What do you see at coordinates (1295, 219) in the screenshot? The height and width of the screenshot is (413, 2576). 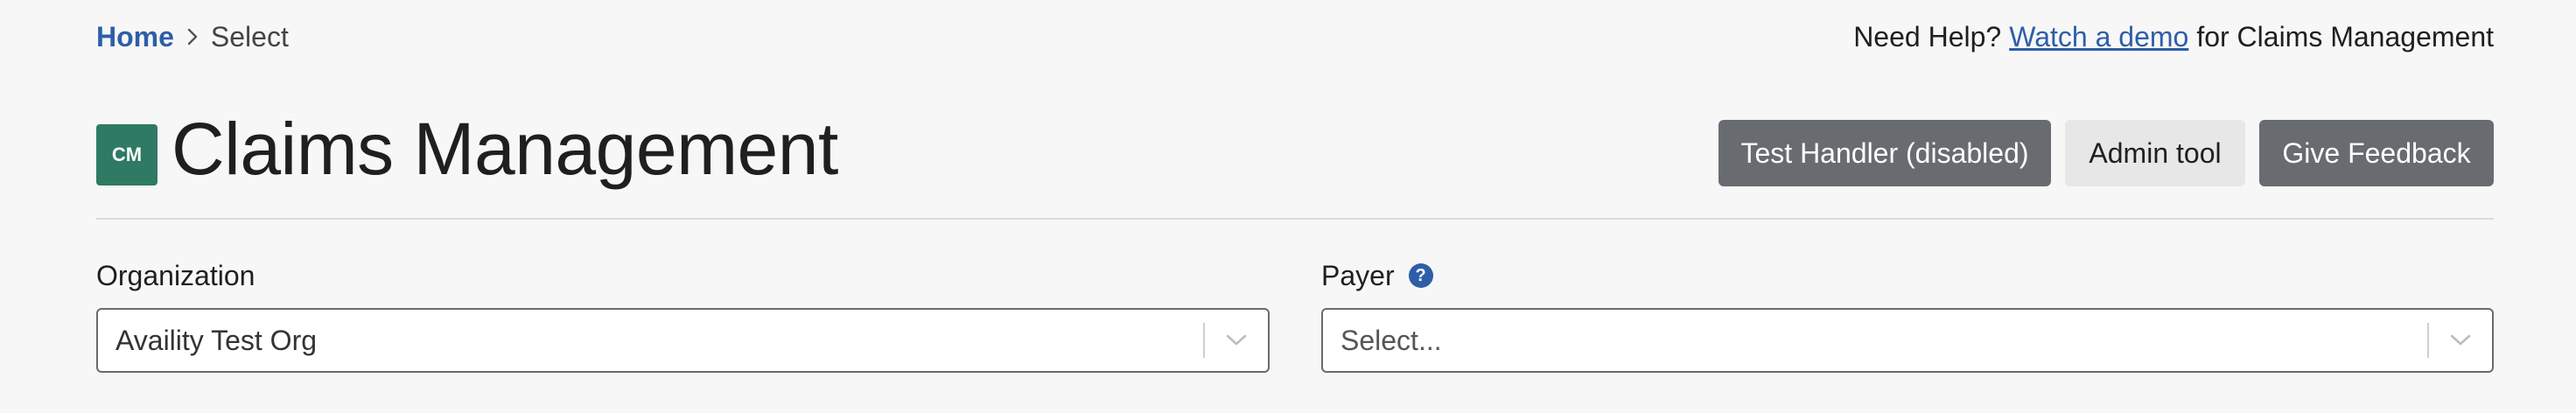 I see `header-divider` at bounding box center [1295, 219].